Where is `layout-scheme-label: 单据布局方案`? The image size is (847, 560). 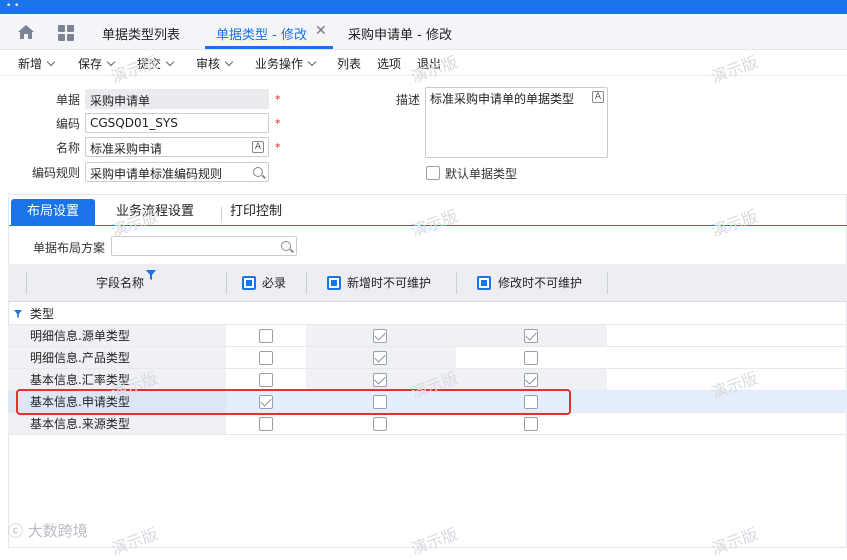 layout-scheme-label: 单据布局方案 is located at coordinates (69, 248).